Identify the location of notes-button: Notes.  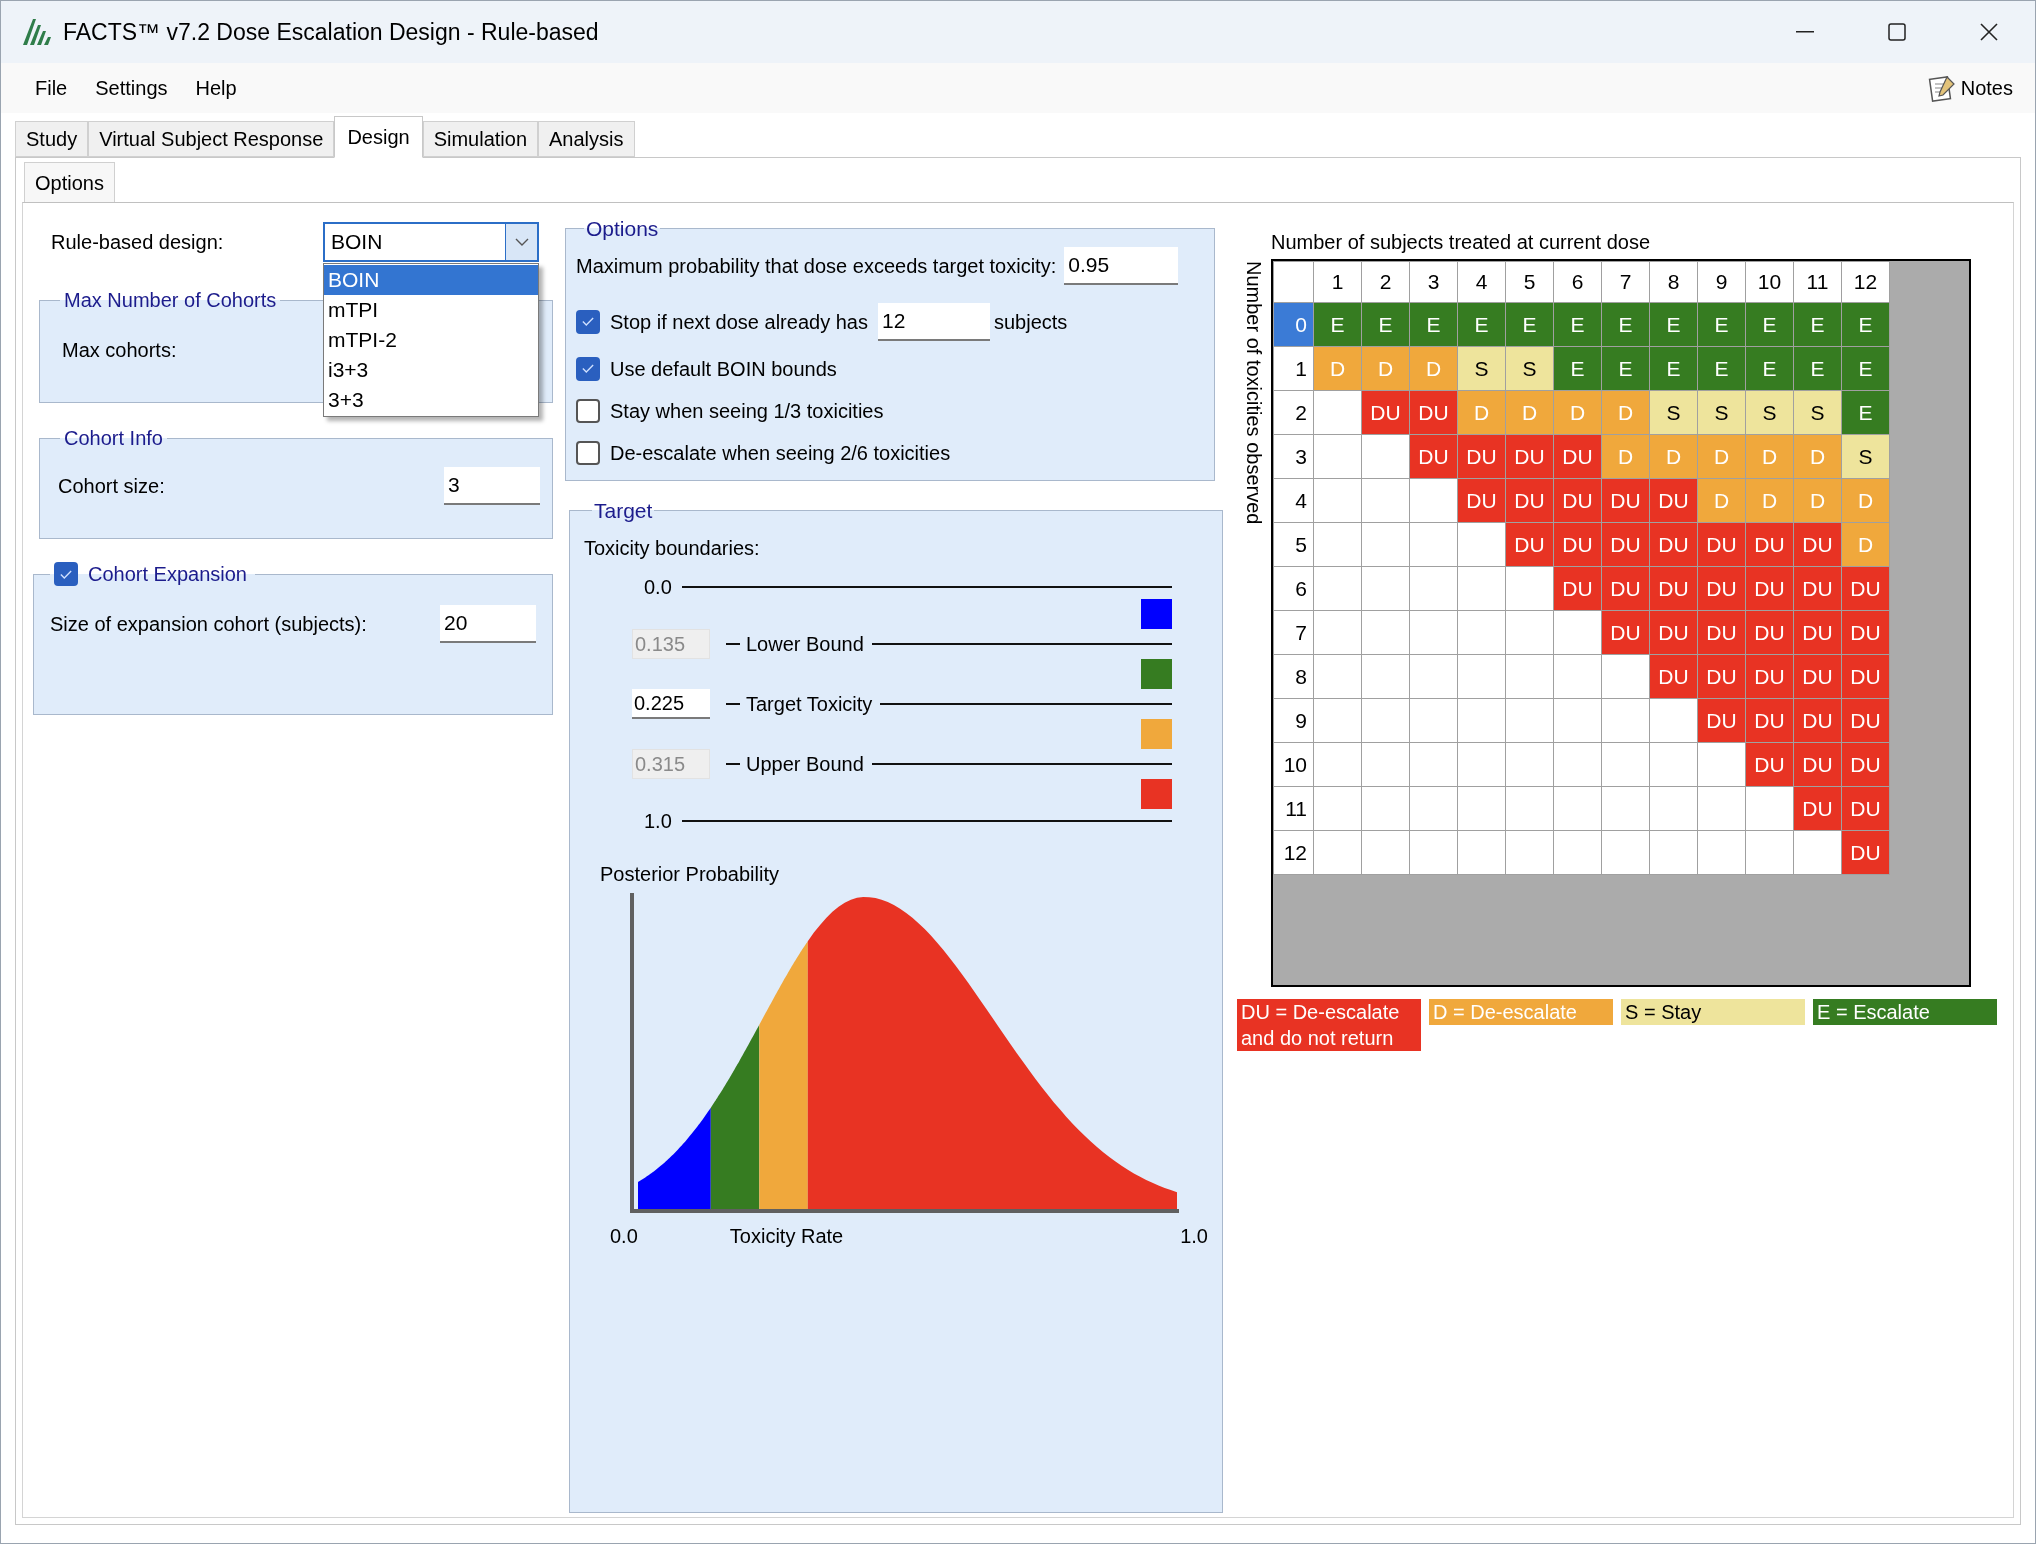
(1969, 88).